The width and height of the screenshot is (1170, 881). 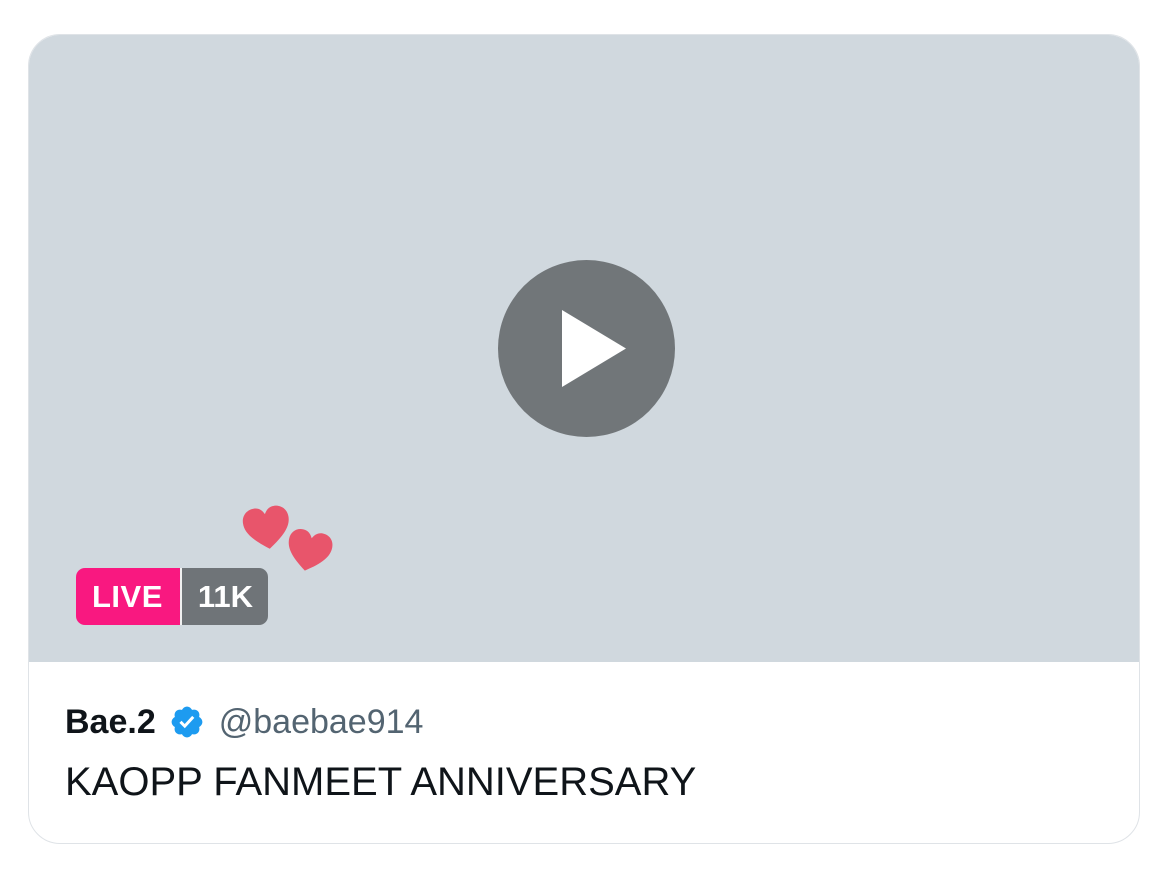 I want to click on live-status-badge: LIVE 11K, so click(x=172, y=596).